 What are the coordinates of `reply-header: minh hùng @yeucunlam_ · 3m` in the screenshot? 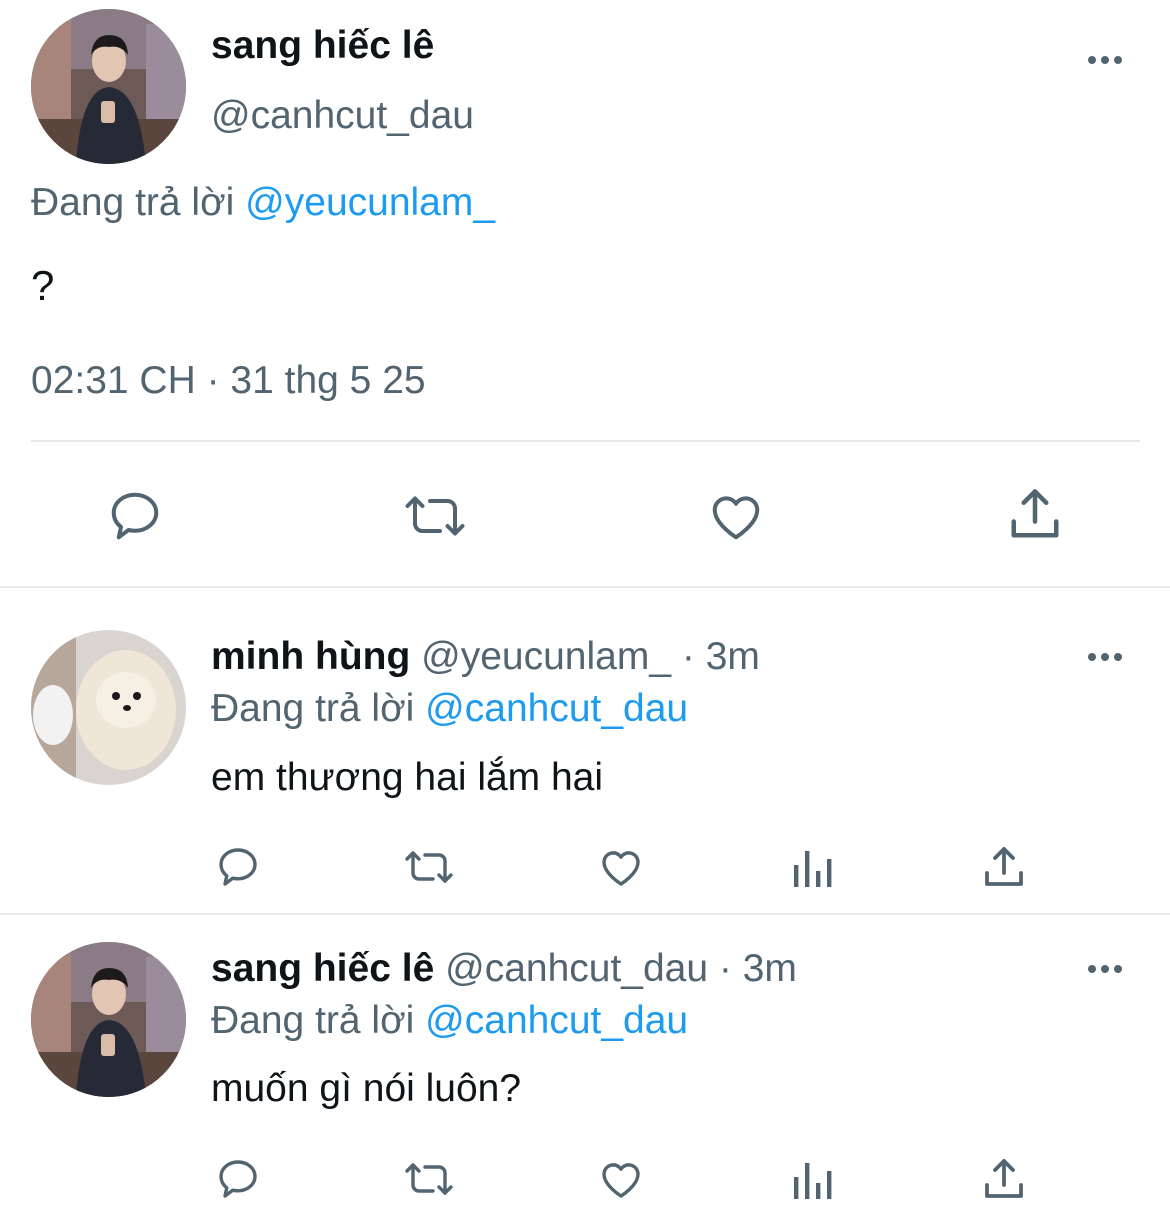 It's located at (485, 657).